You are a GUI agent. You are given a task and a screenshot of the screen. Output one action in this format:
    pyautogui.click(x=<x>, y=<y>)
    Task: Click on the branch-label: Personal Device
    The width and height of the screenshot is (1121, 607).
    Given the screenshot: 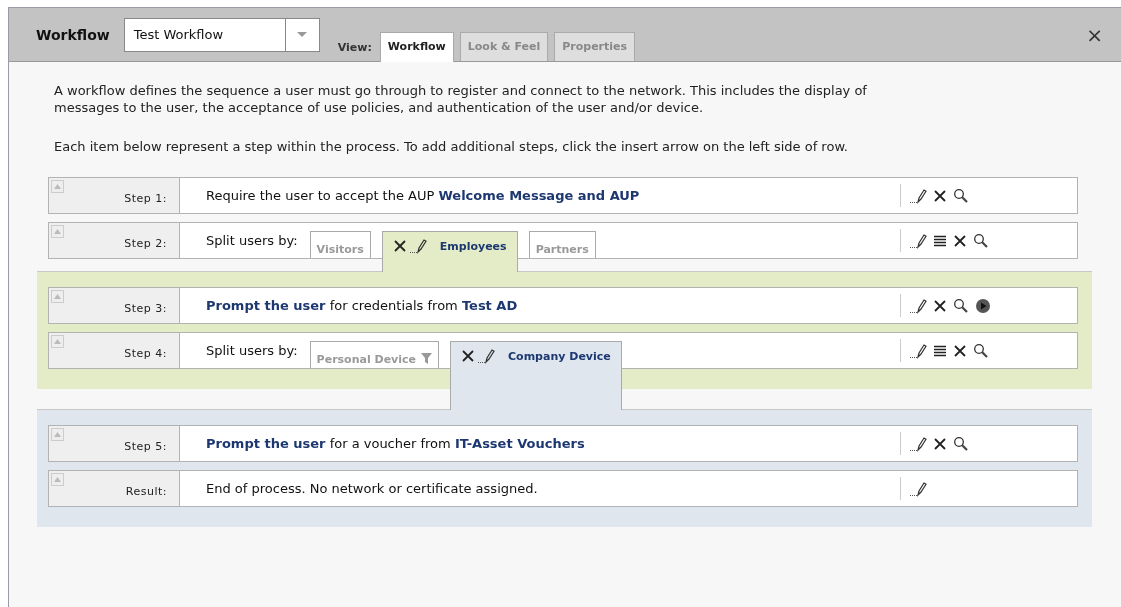 What is the action you would take?
    pyautogui.click(x=366, y=359)
    